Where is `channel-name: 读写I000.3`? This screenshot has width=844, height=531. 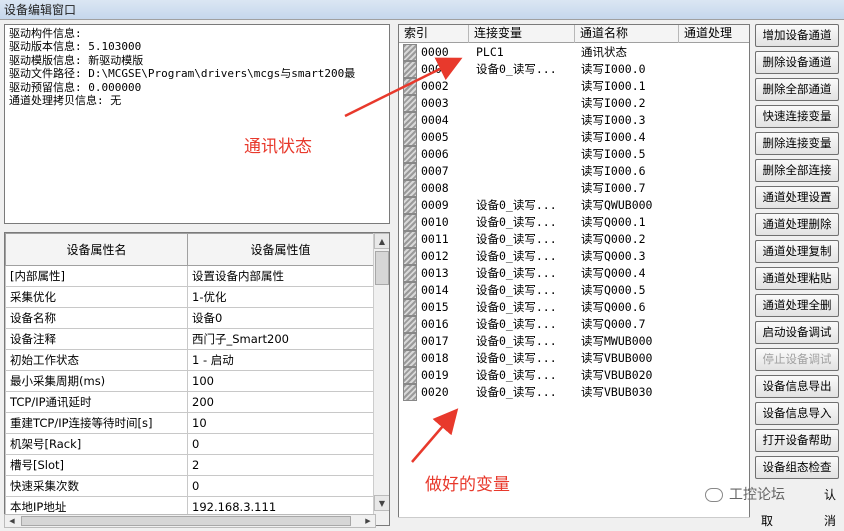 channel-name: 读写I000.3 is located at coordinates (613, 120).